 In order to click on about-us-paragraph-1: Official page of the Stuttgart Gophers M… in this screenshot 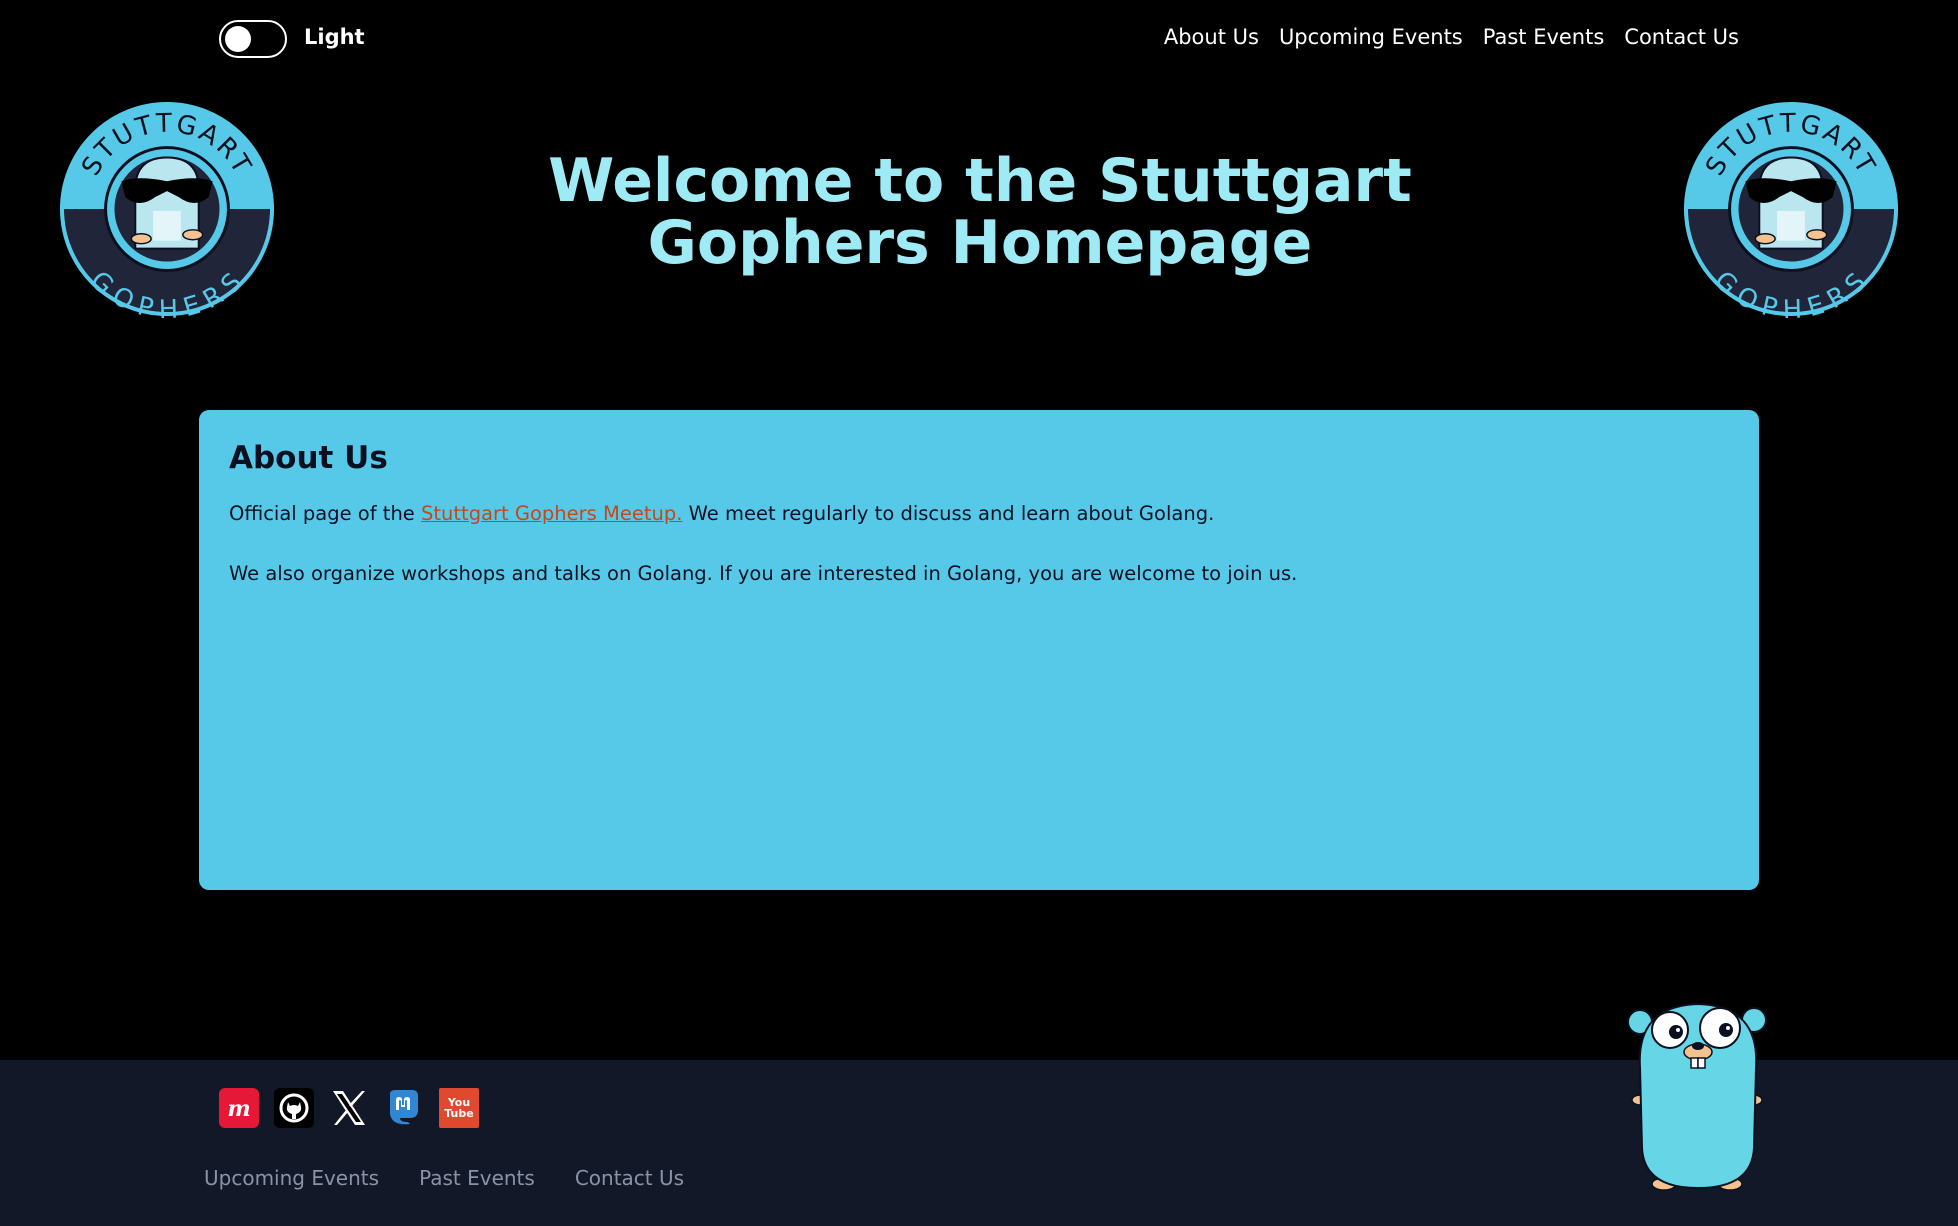, I will do `click(979, 514)`.